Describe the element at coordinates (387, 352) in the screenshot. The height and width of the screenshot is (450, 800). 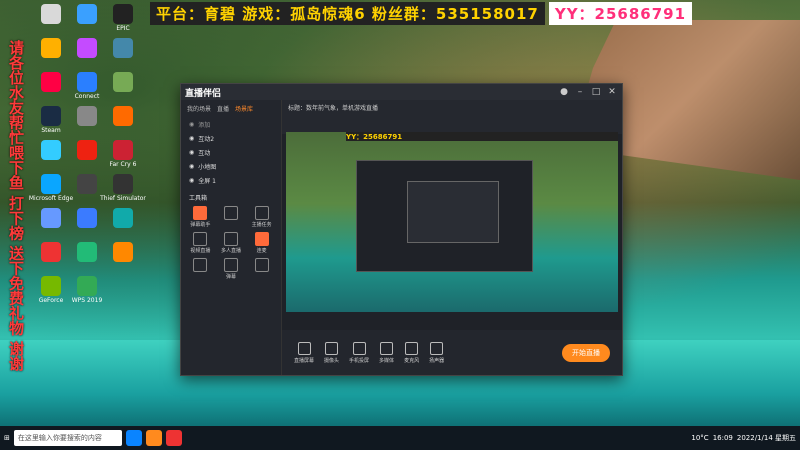
I see `source-button: 多媒体` at that location.